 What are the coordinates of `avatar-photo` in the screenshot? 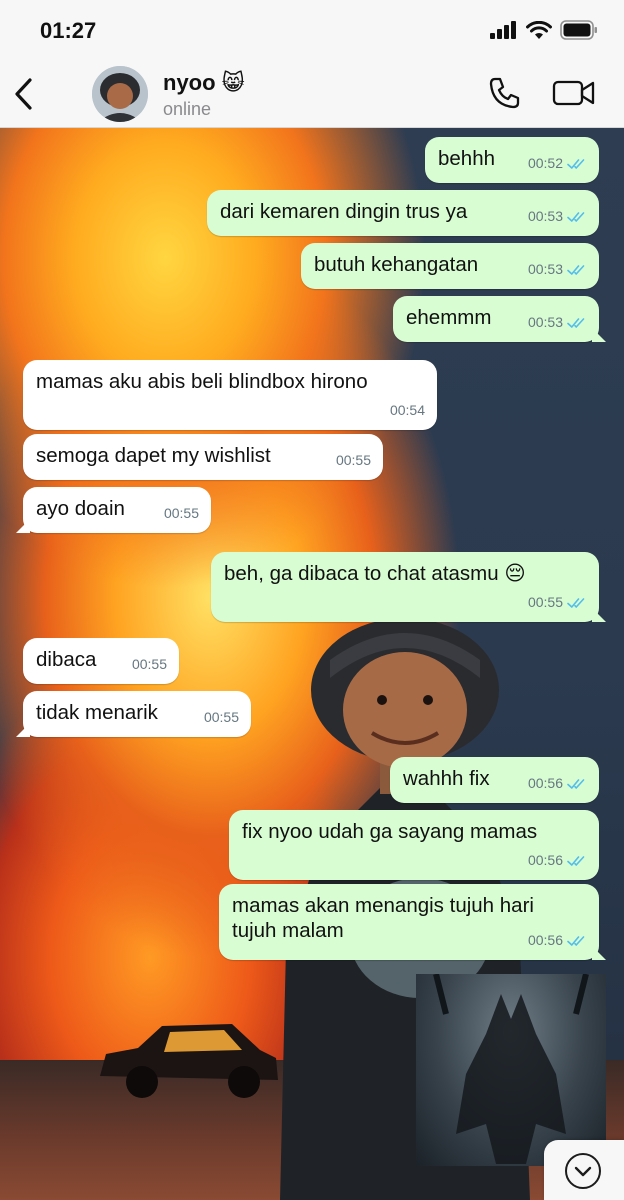 It's located at (120, 94).